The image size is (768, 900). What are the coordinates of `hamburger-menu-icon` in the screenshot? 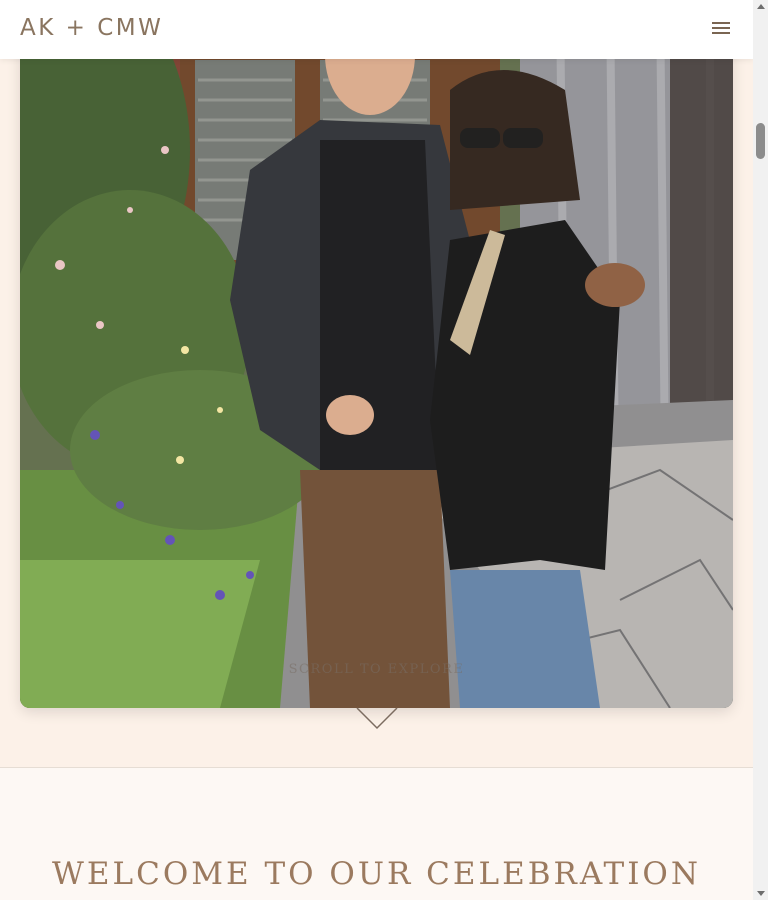 It's located at (721, 30).